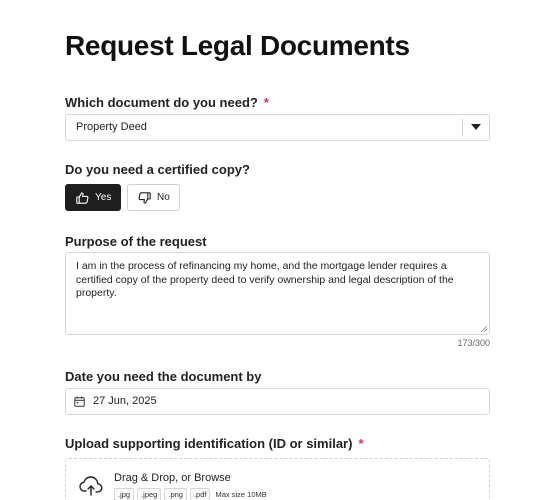 The image size is (550, 500). I want to click on file-type-tag: .pdf, so click(200, 494).